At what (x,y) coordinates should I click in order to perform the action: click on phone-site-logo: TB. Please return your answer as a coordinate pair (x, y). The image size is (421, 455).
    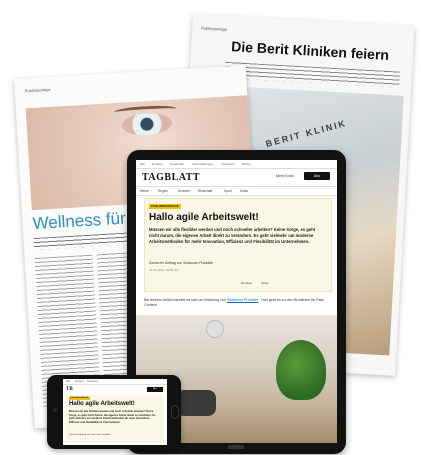
    Looking at the image, I should click on (69, 389).